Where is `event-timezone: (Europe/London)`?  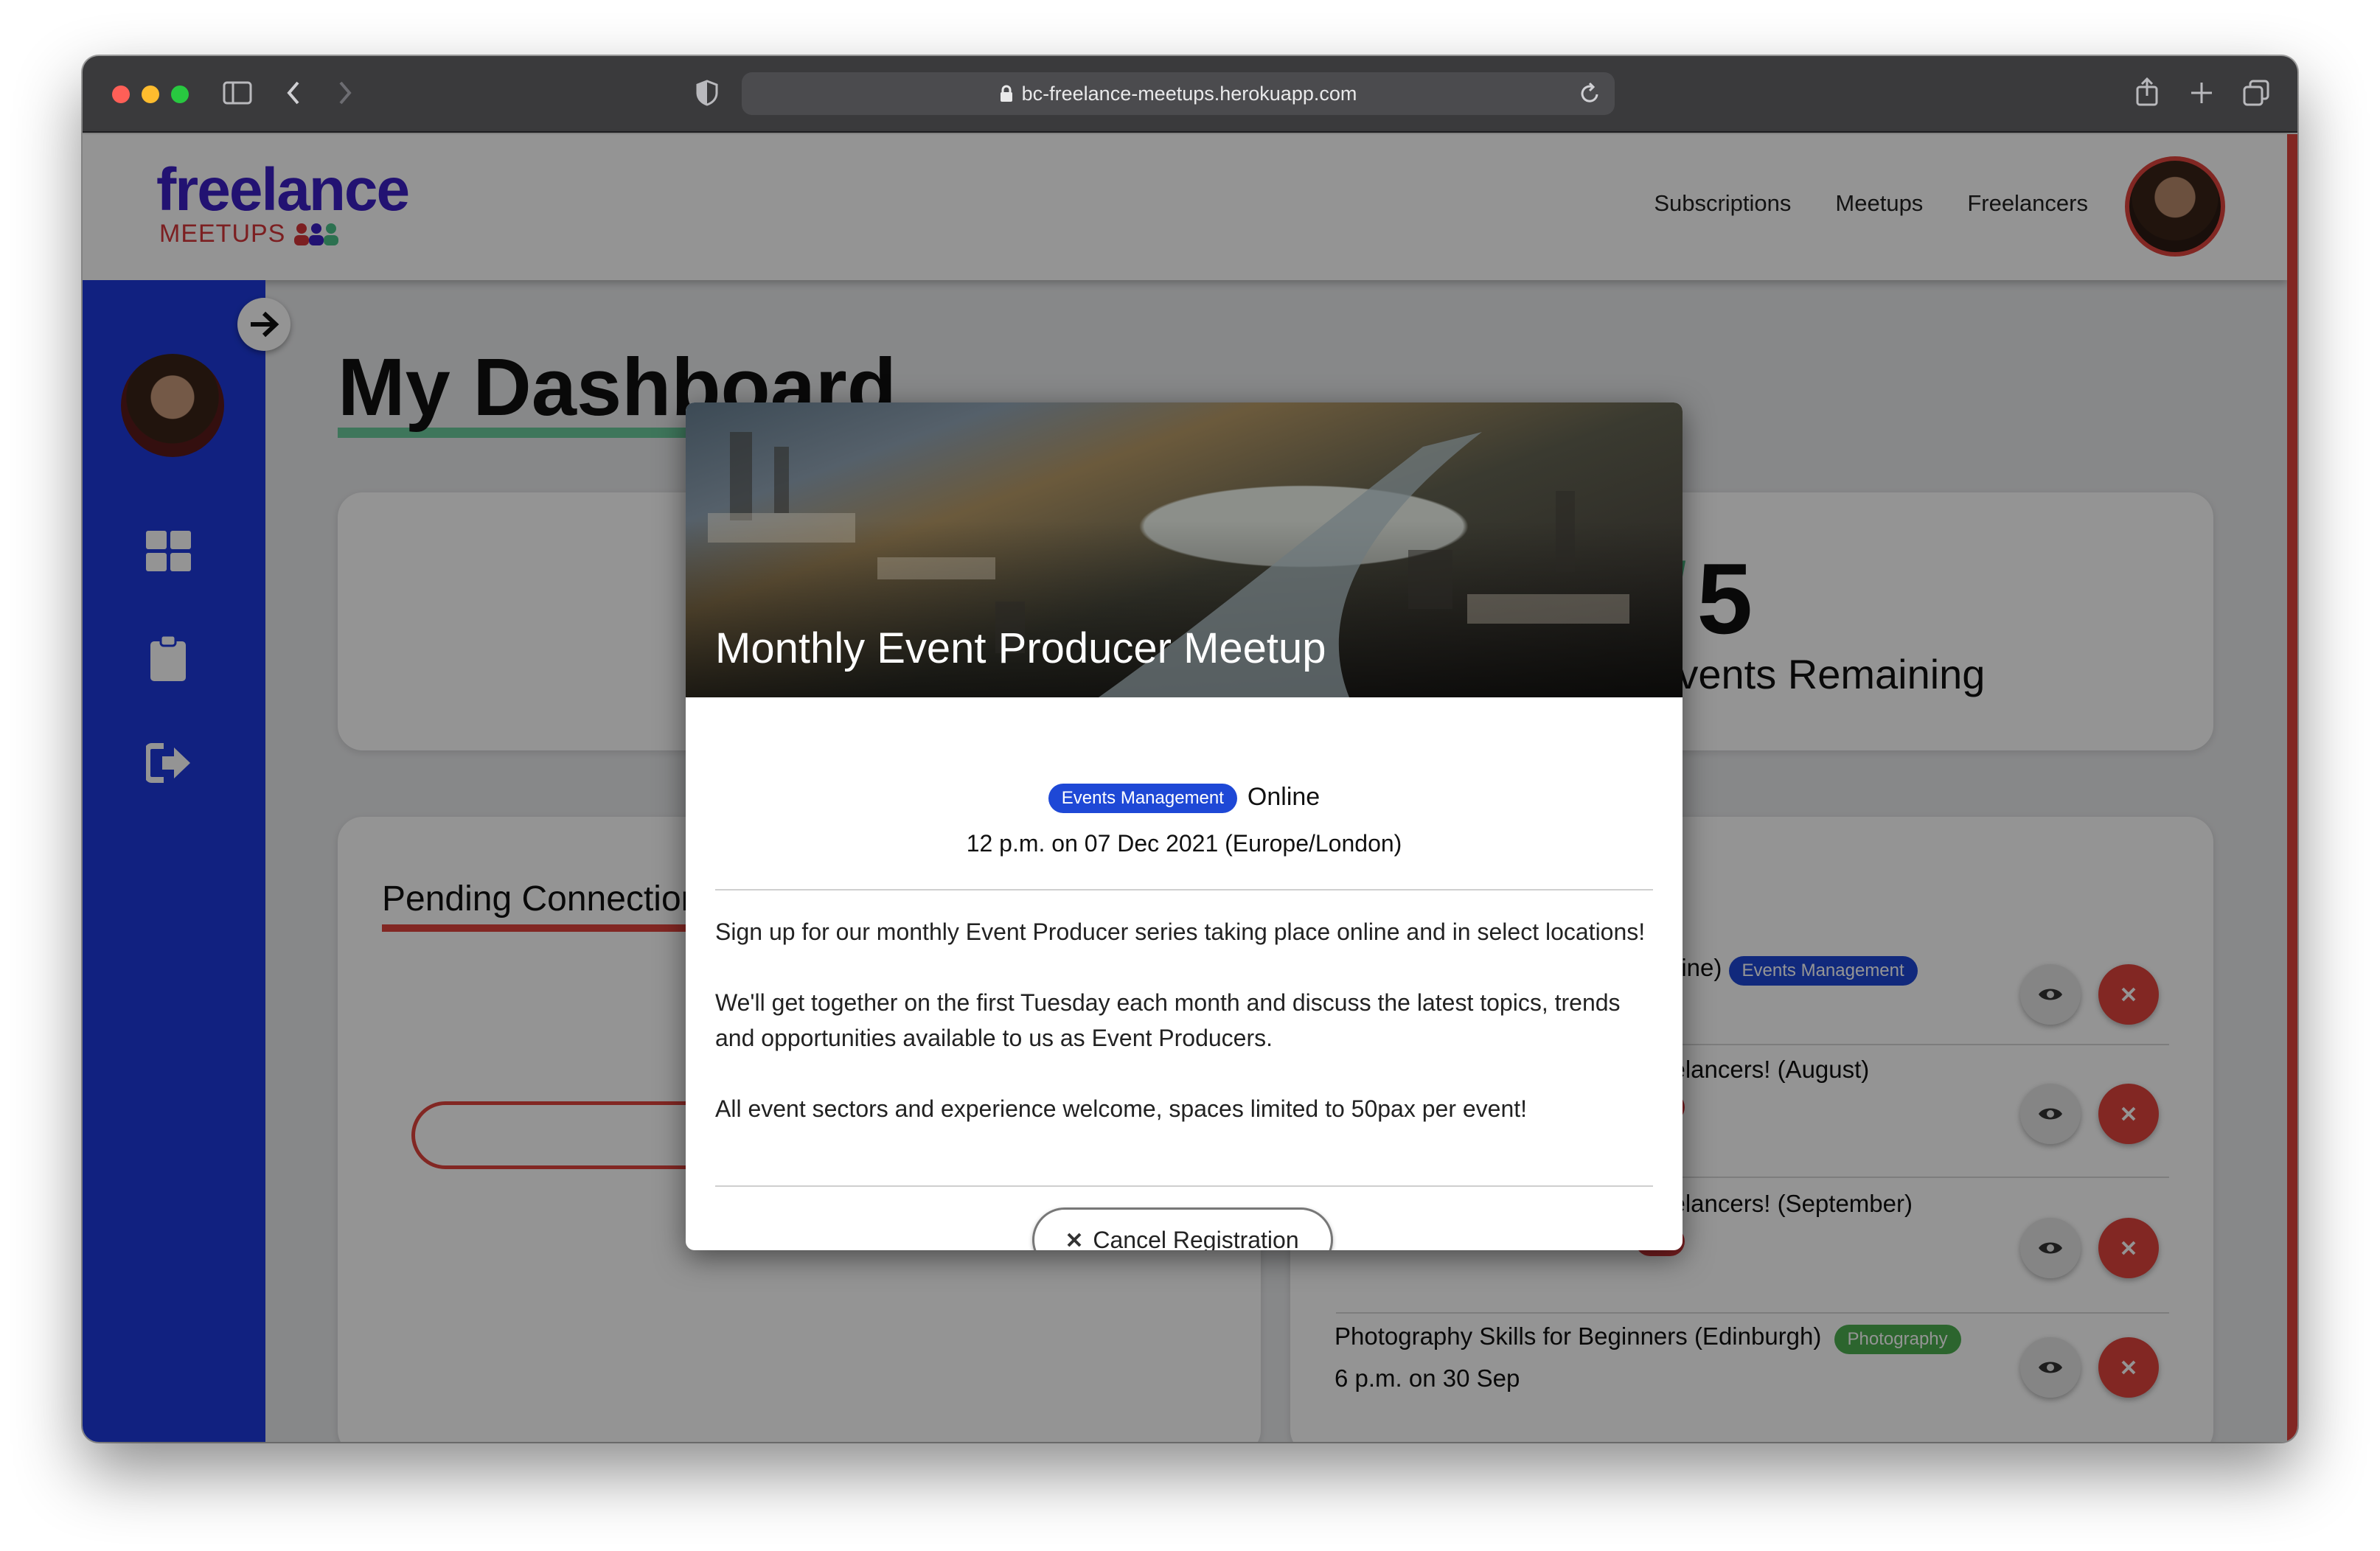 event-timezone: (Europe/London) is located at coordinates (1313, 843).